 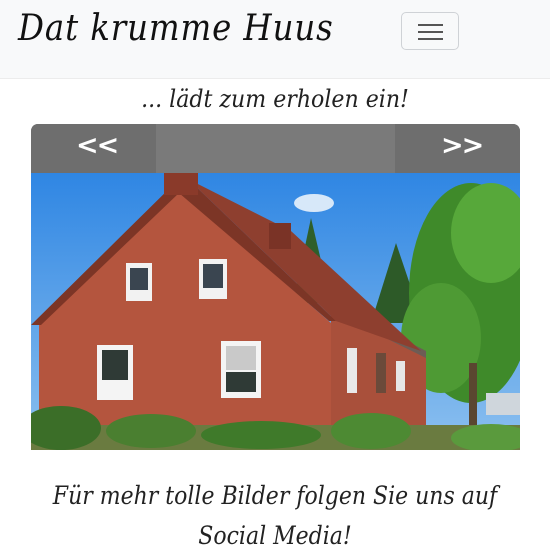 What do you see at coordinates (275, 99) in the screenshot?
I see `tagline: ... lädt zum erholen ein!` at bounding box center [275, 99].